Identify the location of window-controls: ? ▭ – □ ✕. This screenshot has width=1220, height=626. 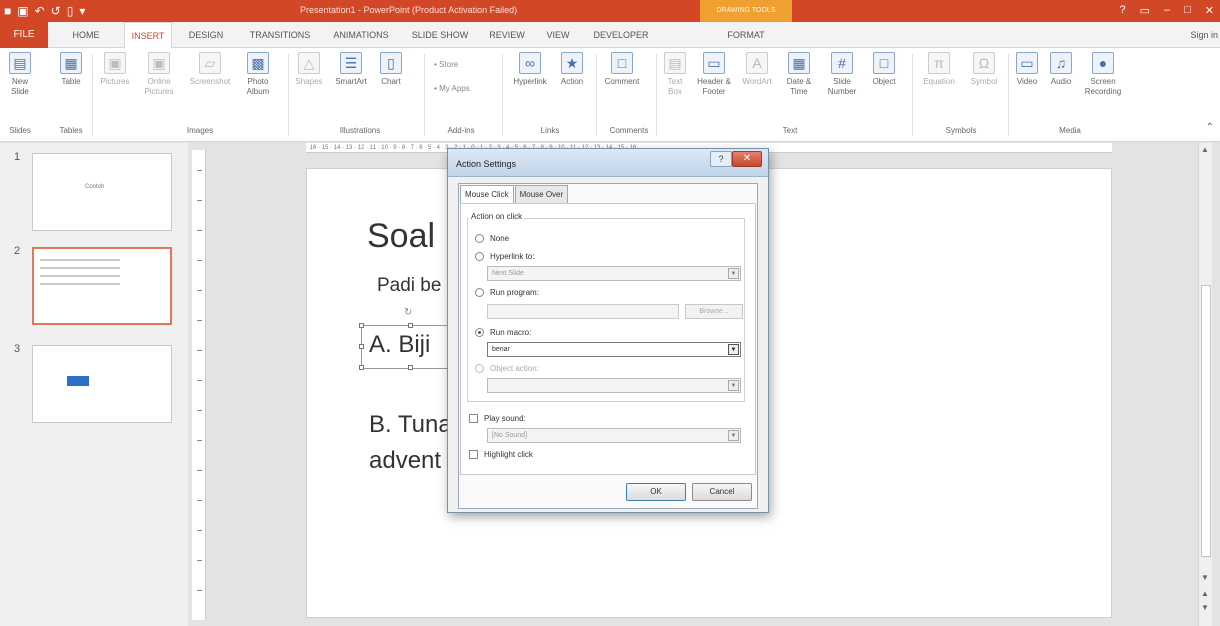
(1166, 10).